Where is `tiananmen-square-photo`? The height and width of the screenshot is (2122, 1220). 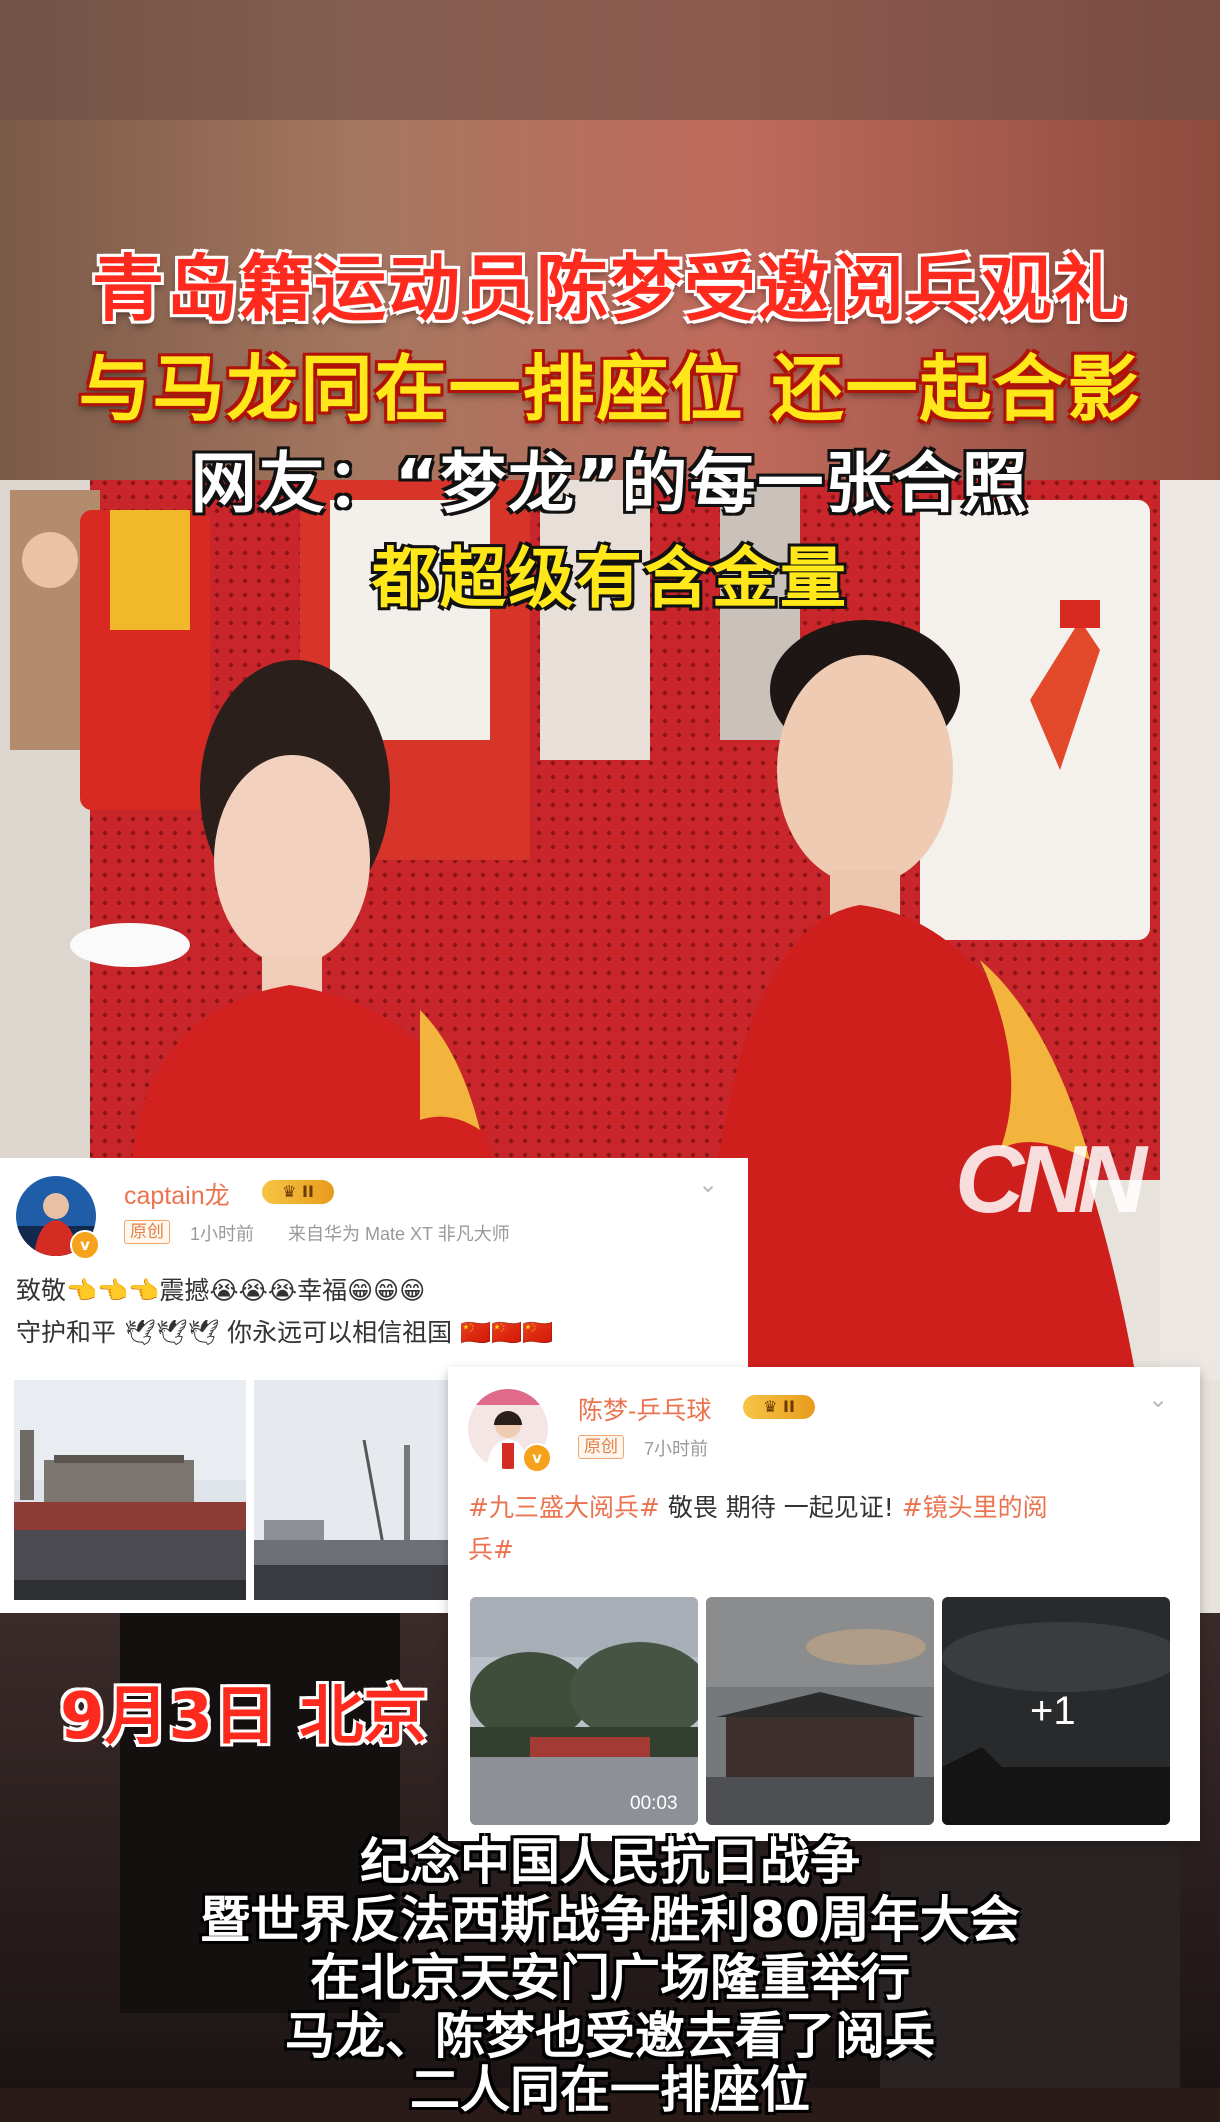 tiananmen-square-photo is located at coordinates (130, 1490).